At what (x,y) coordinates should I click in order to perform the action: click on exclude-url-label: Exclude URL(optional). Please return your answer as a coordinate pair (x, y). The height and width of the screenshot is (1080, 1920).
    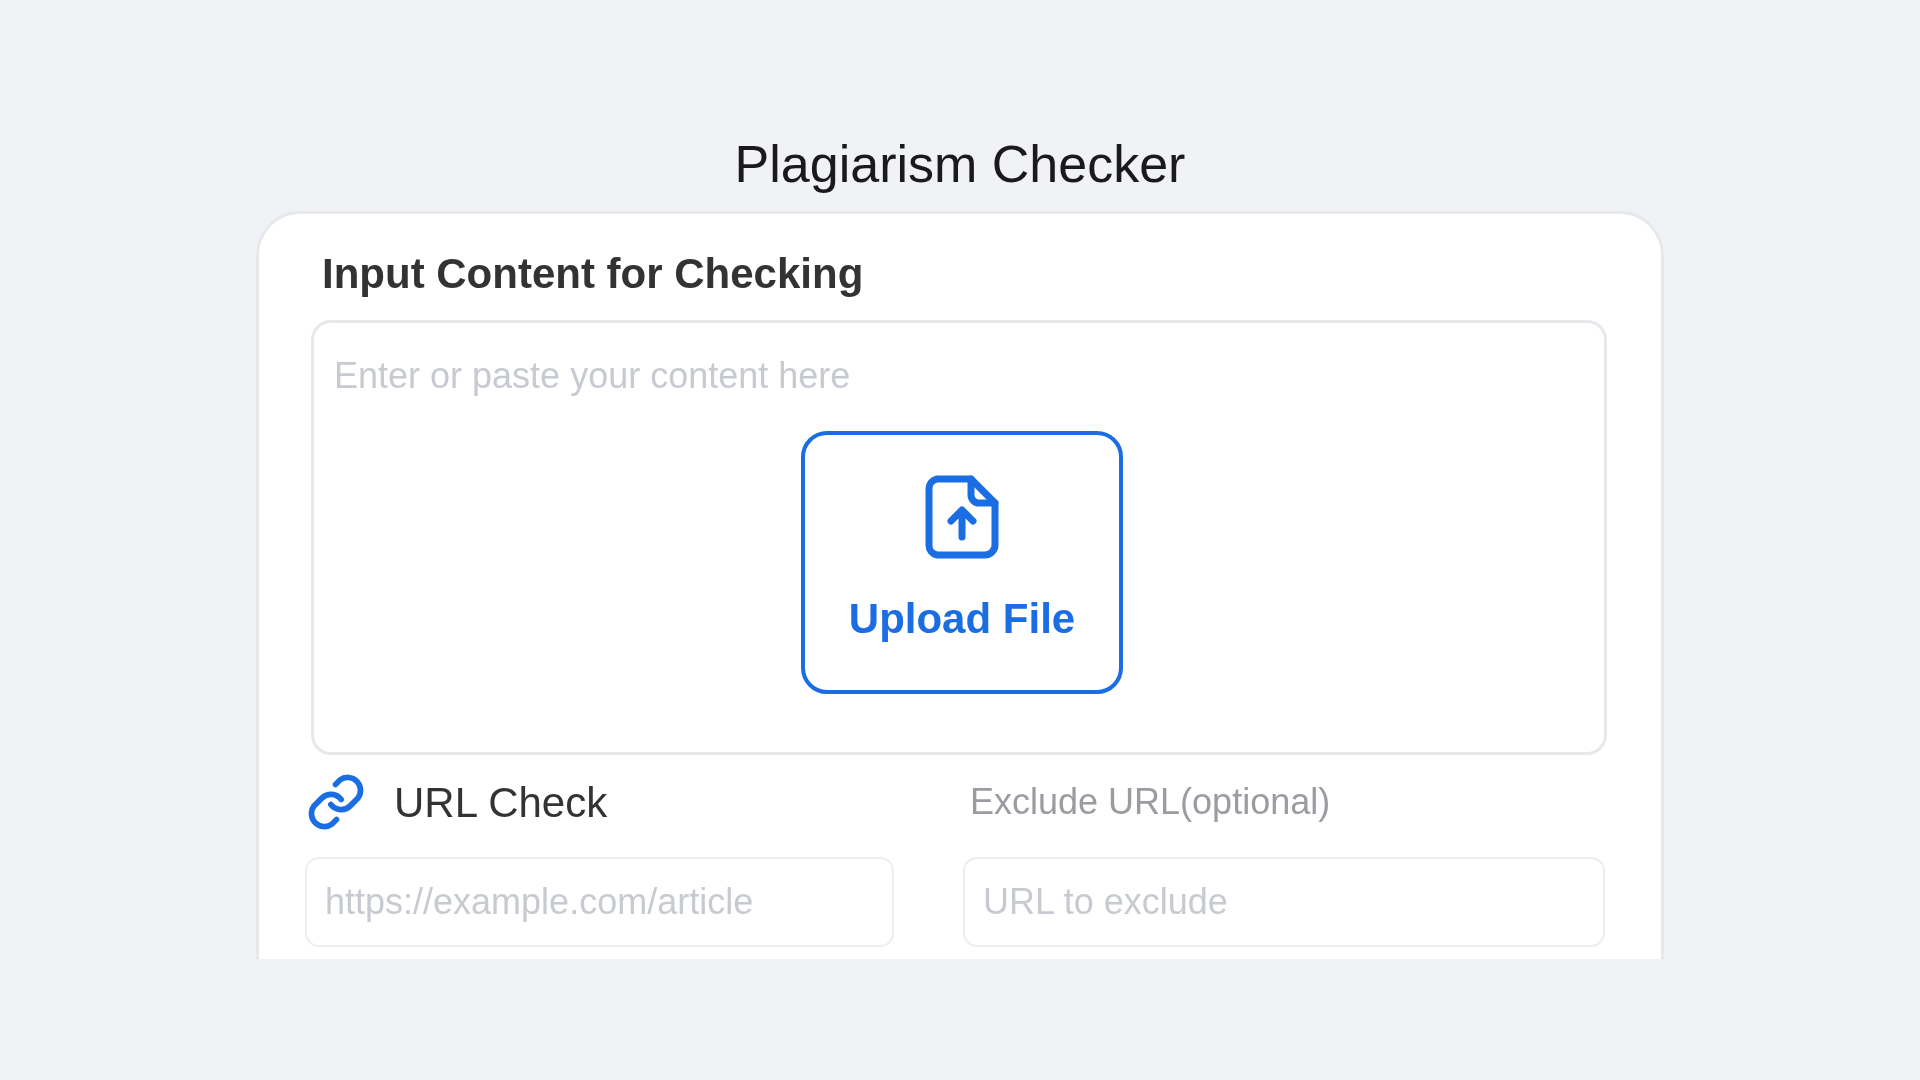
    Looking at the image, I should click on (1150, 802).